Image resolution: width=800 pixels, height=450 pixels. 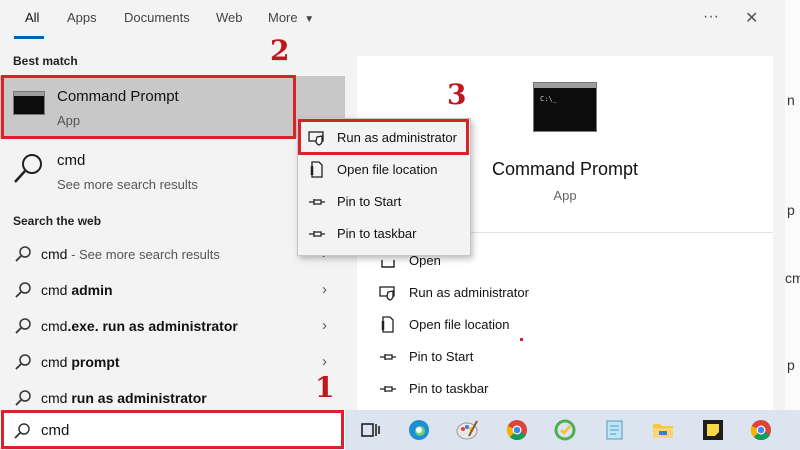 I want to click on taskbar, so click(x=572, y=430).